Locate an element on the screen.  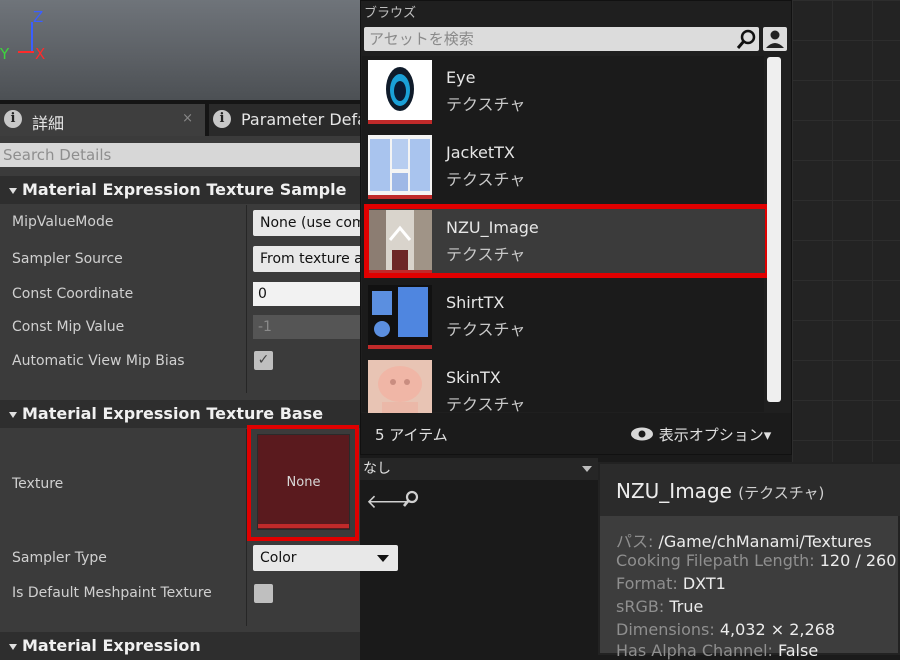
tooltip-line-srgb: sRGB: True is located at coordinates (660, 606).